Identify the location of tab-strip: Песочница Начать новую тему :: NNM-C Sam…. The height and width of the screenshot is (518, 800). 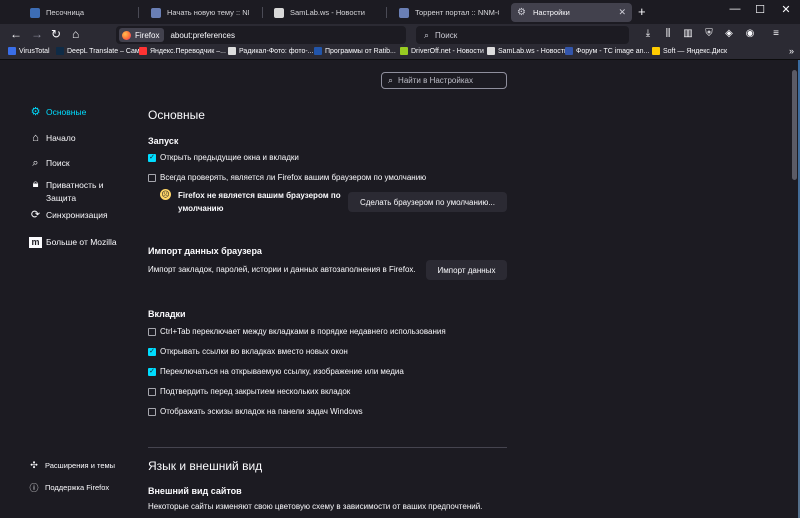
(400, 12).